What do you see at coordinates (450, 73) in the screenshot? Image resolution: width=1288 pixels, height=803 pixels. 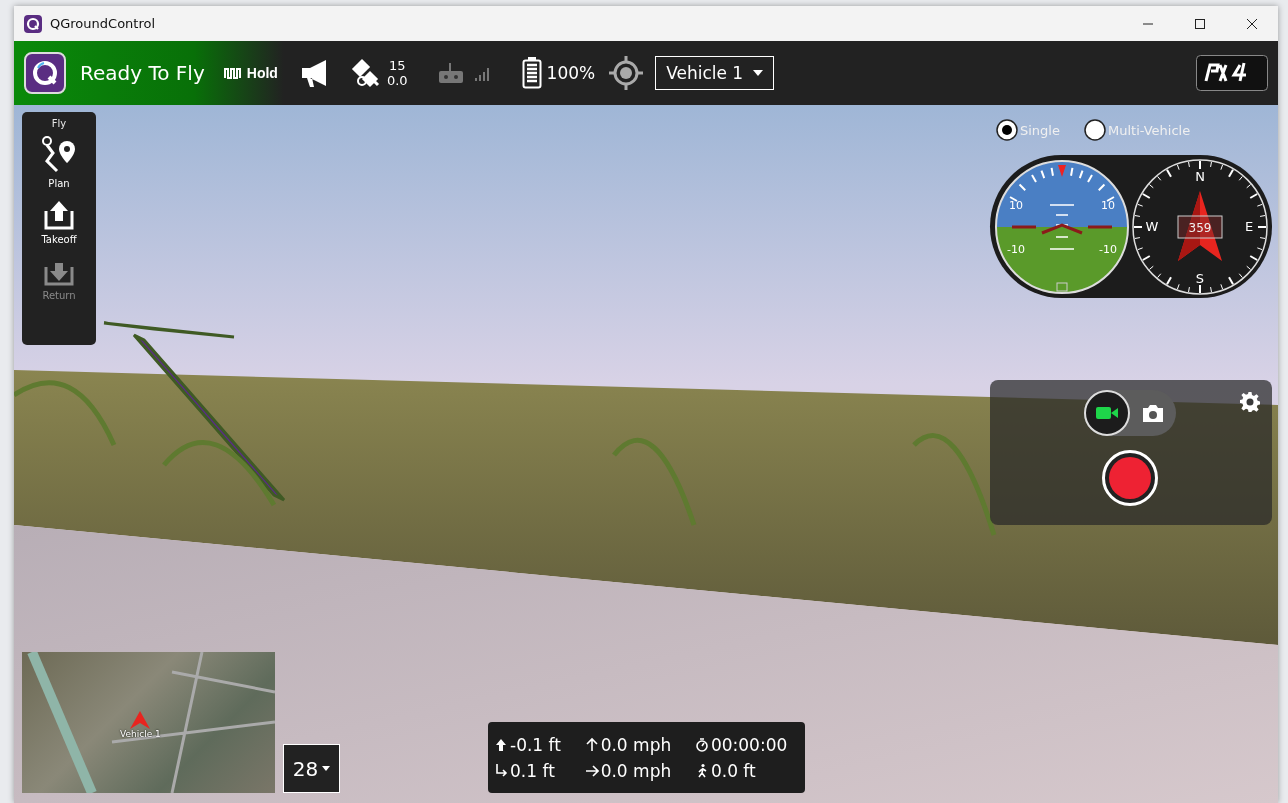 I see `rc-transmitter-icon` at bounding box center [450, 73].